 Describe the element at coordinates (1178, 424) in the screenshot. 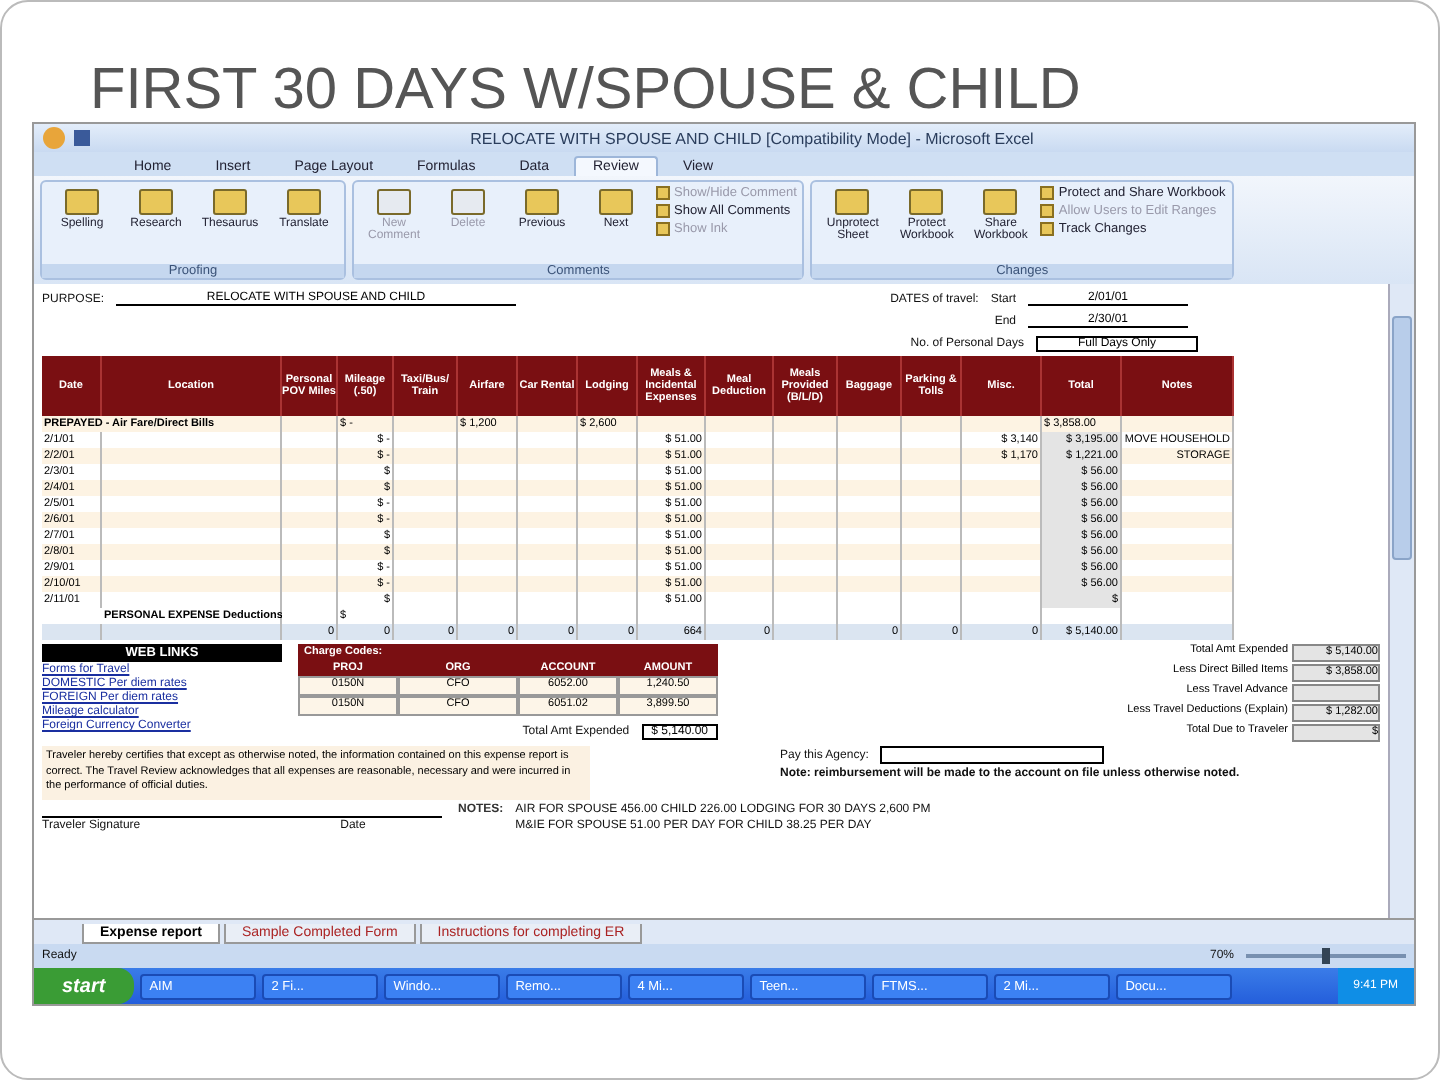

I see `table-cell` at that location.